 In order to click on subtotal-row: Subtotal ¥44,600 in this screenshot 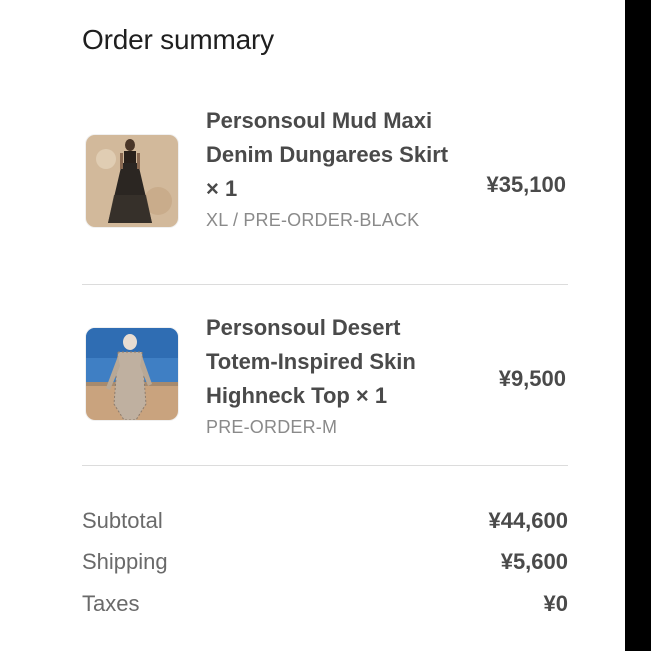, I will do `click(325, 523)`.